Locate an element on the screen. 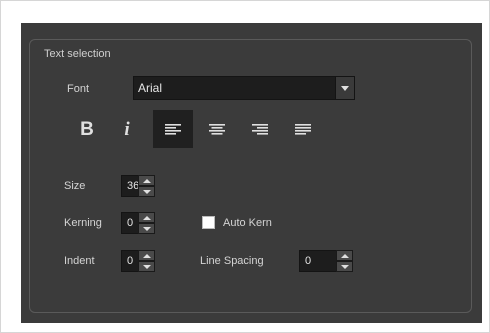  justify-button is located at coordinates (303, 129).